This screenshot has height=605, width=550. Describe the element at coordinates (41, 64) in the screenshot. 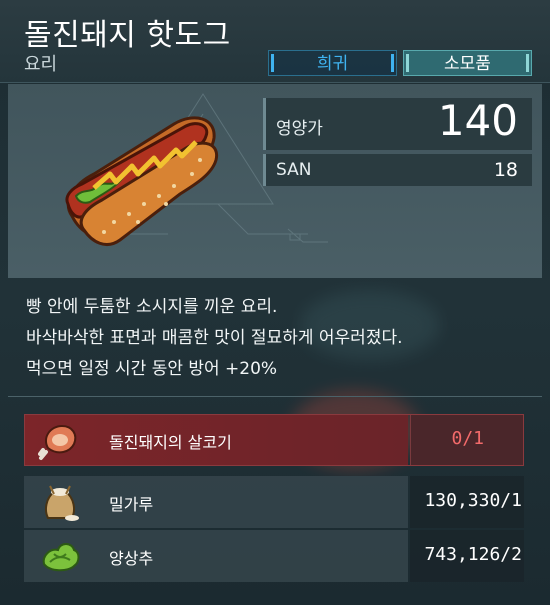

I see `item-category: 요리` at that location.